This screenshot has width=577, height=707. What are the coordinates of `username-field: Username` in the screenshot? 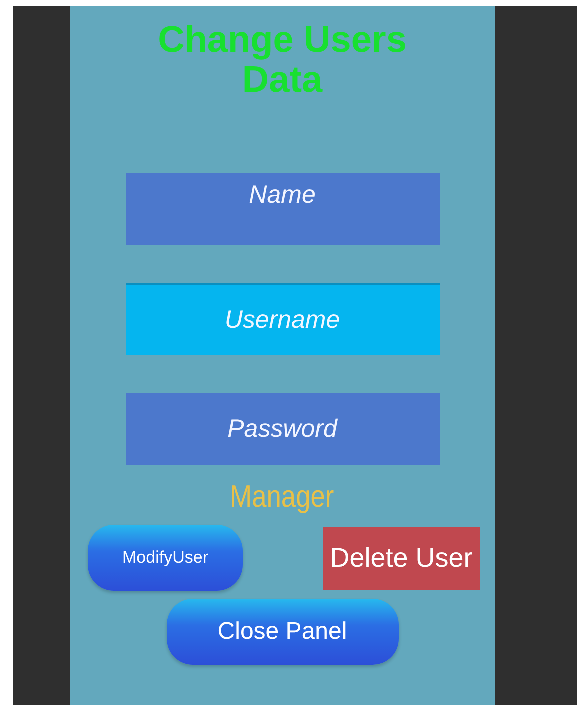 It's located at (283, 319).